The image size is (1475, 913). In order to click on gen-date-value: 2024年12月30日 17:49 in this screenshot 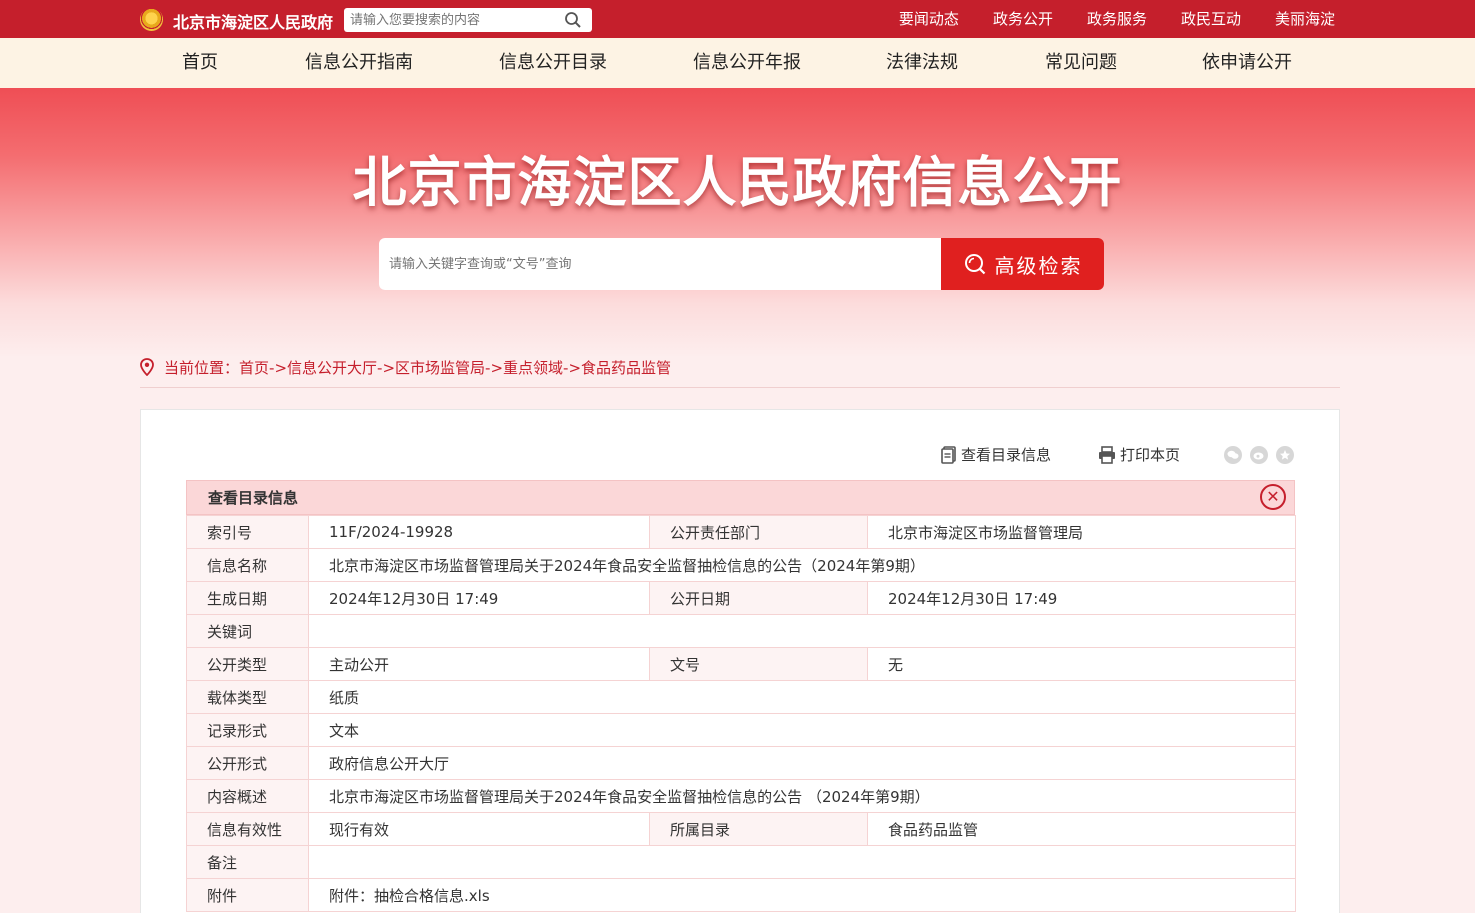, I will do `click(479, 598)`.